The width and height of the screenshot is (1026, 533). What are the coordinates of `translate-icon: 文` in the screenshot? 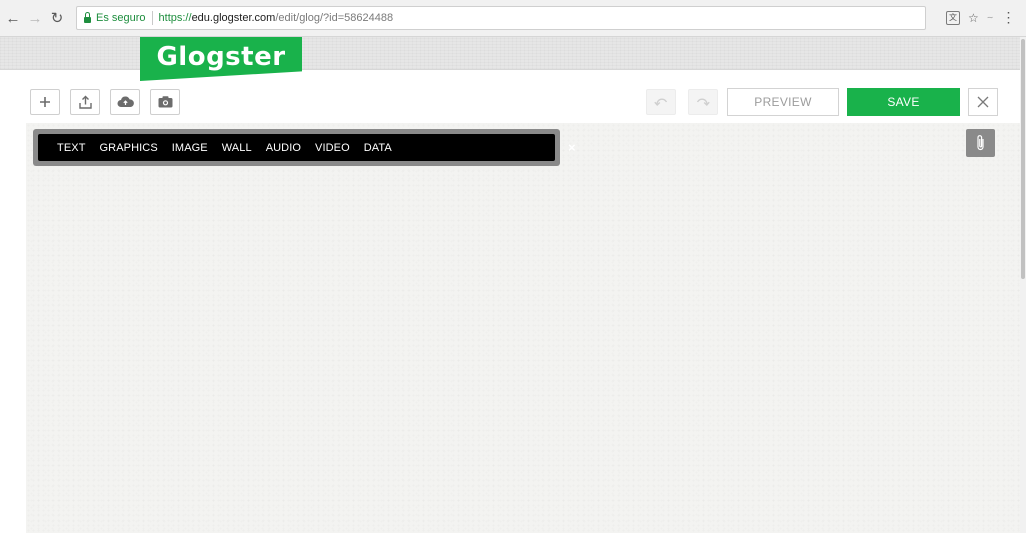 It's located at (953, 17).